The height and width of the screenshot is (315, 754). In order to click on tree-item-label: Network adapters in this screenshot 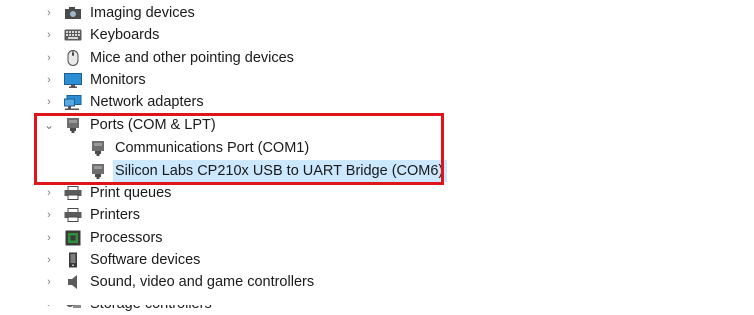, I will do `click(147, 102)`.